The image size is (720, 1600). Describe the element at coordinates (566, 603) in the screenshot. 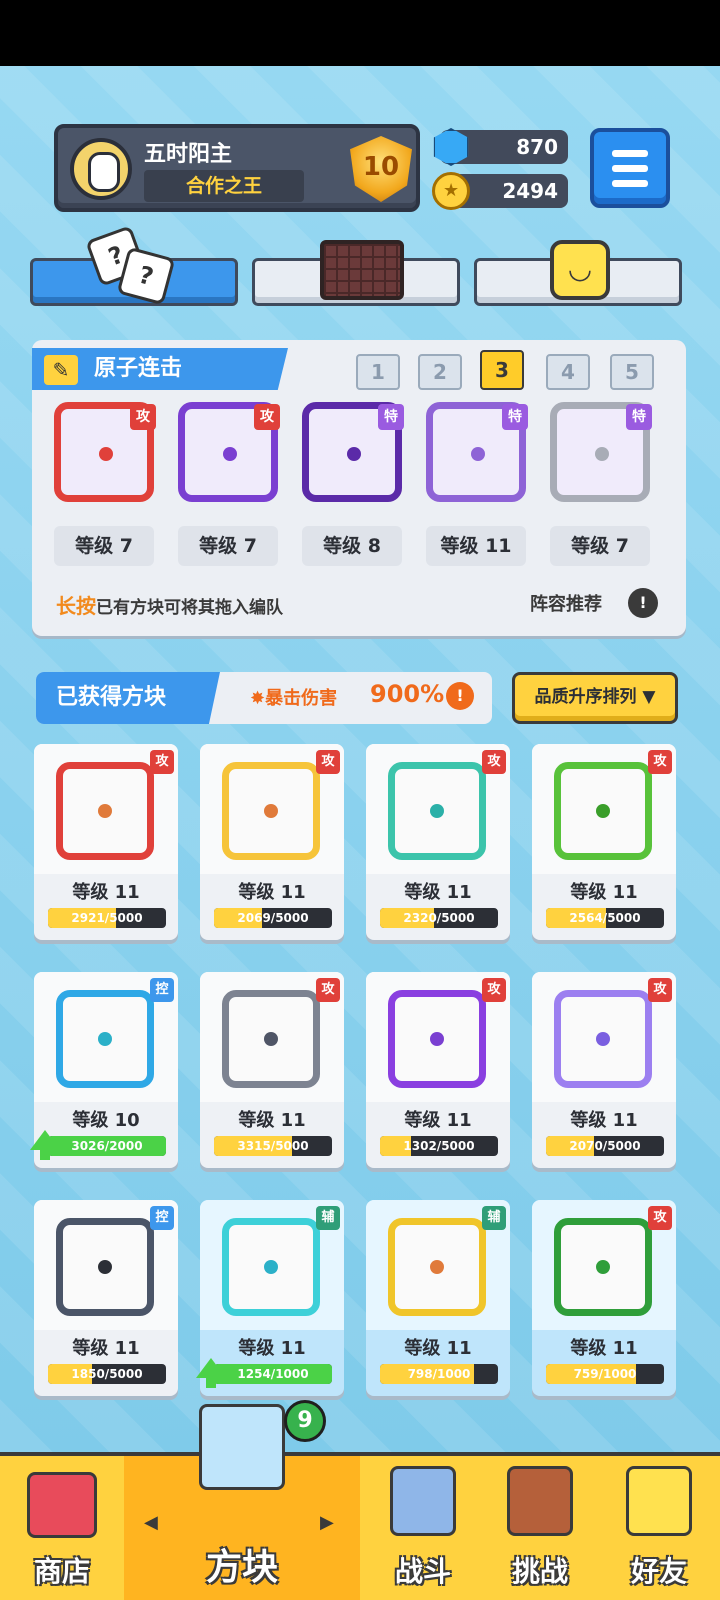

I see `lineup-recommend-link: 阵容推荐` at that location.